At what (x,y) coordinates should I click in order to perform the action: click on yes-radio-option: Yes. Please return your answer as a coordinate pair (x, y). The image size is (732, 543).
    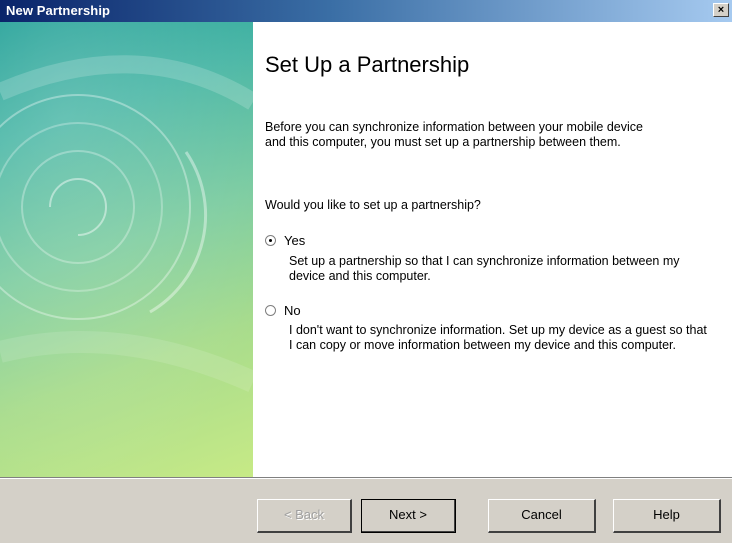
    Looking at the image, I should click on (285, 240).